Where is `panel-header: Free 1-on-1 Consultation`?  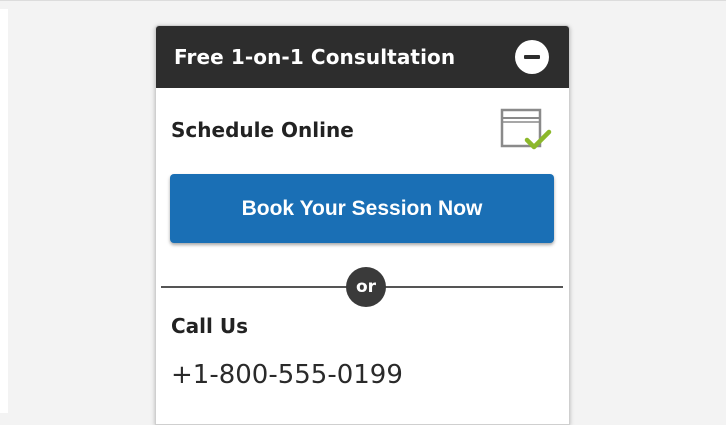 panel-header: Free 1-on-1 Consultation is located at coordinates (362, 57).